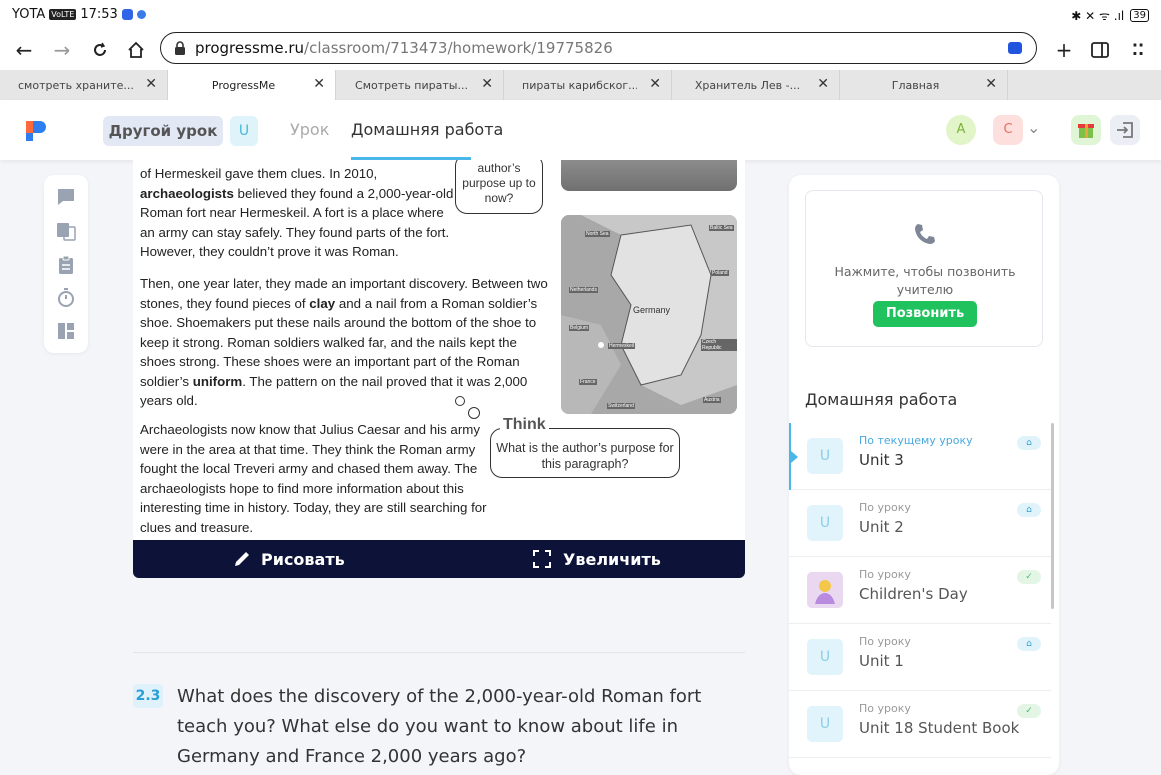 The image size is (1161, 775). I want to click on clock: 17:53, so click(99, 14).